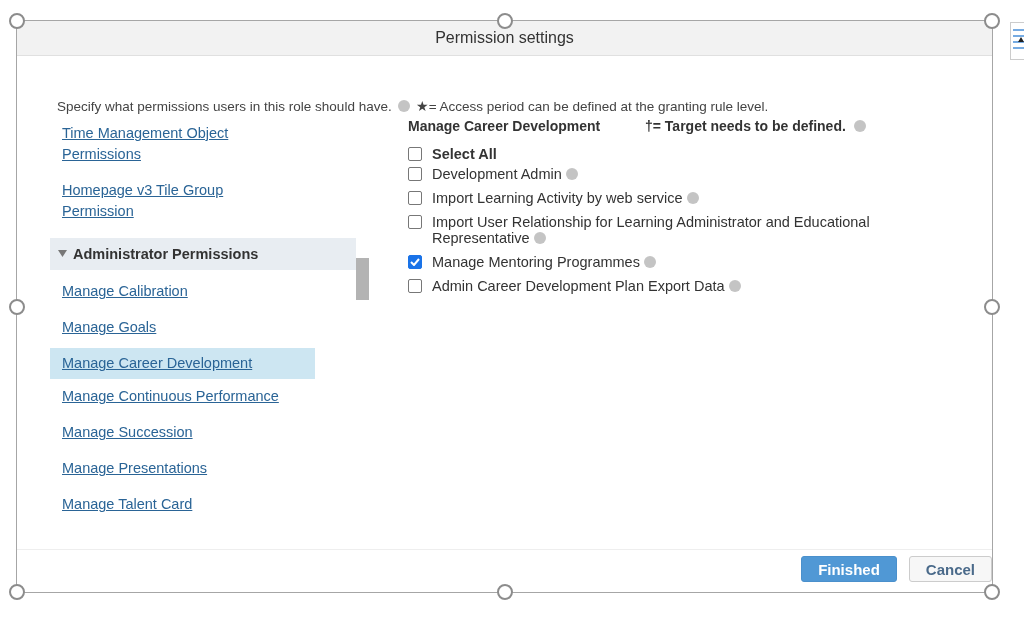 The width and height of the screenshot is (1024, 625). I want to click on option-label: Admin Career Development Plan Export Data, so click(586, 286).